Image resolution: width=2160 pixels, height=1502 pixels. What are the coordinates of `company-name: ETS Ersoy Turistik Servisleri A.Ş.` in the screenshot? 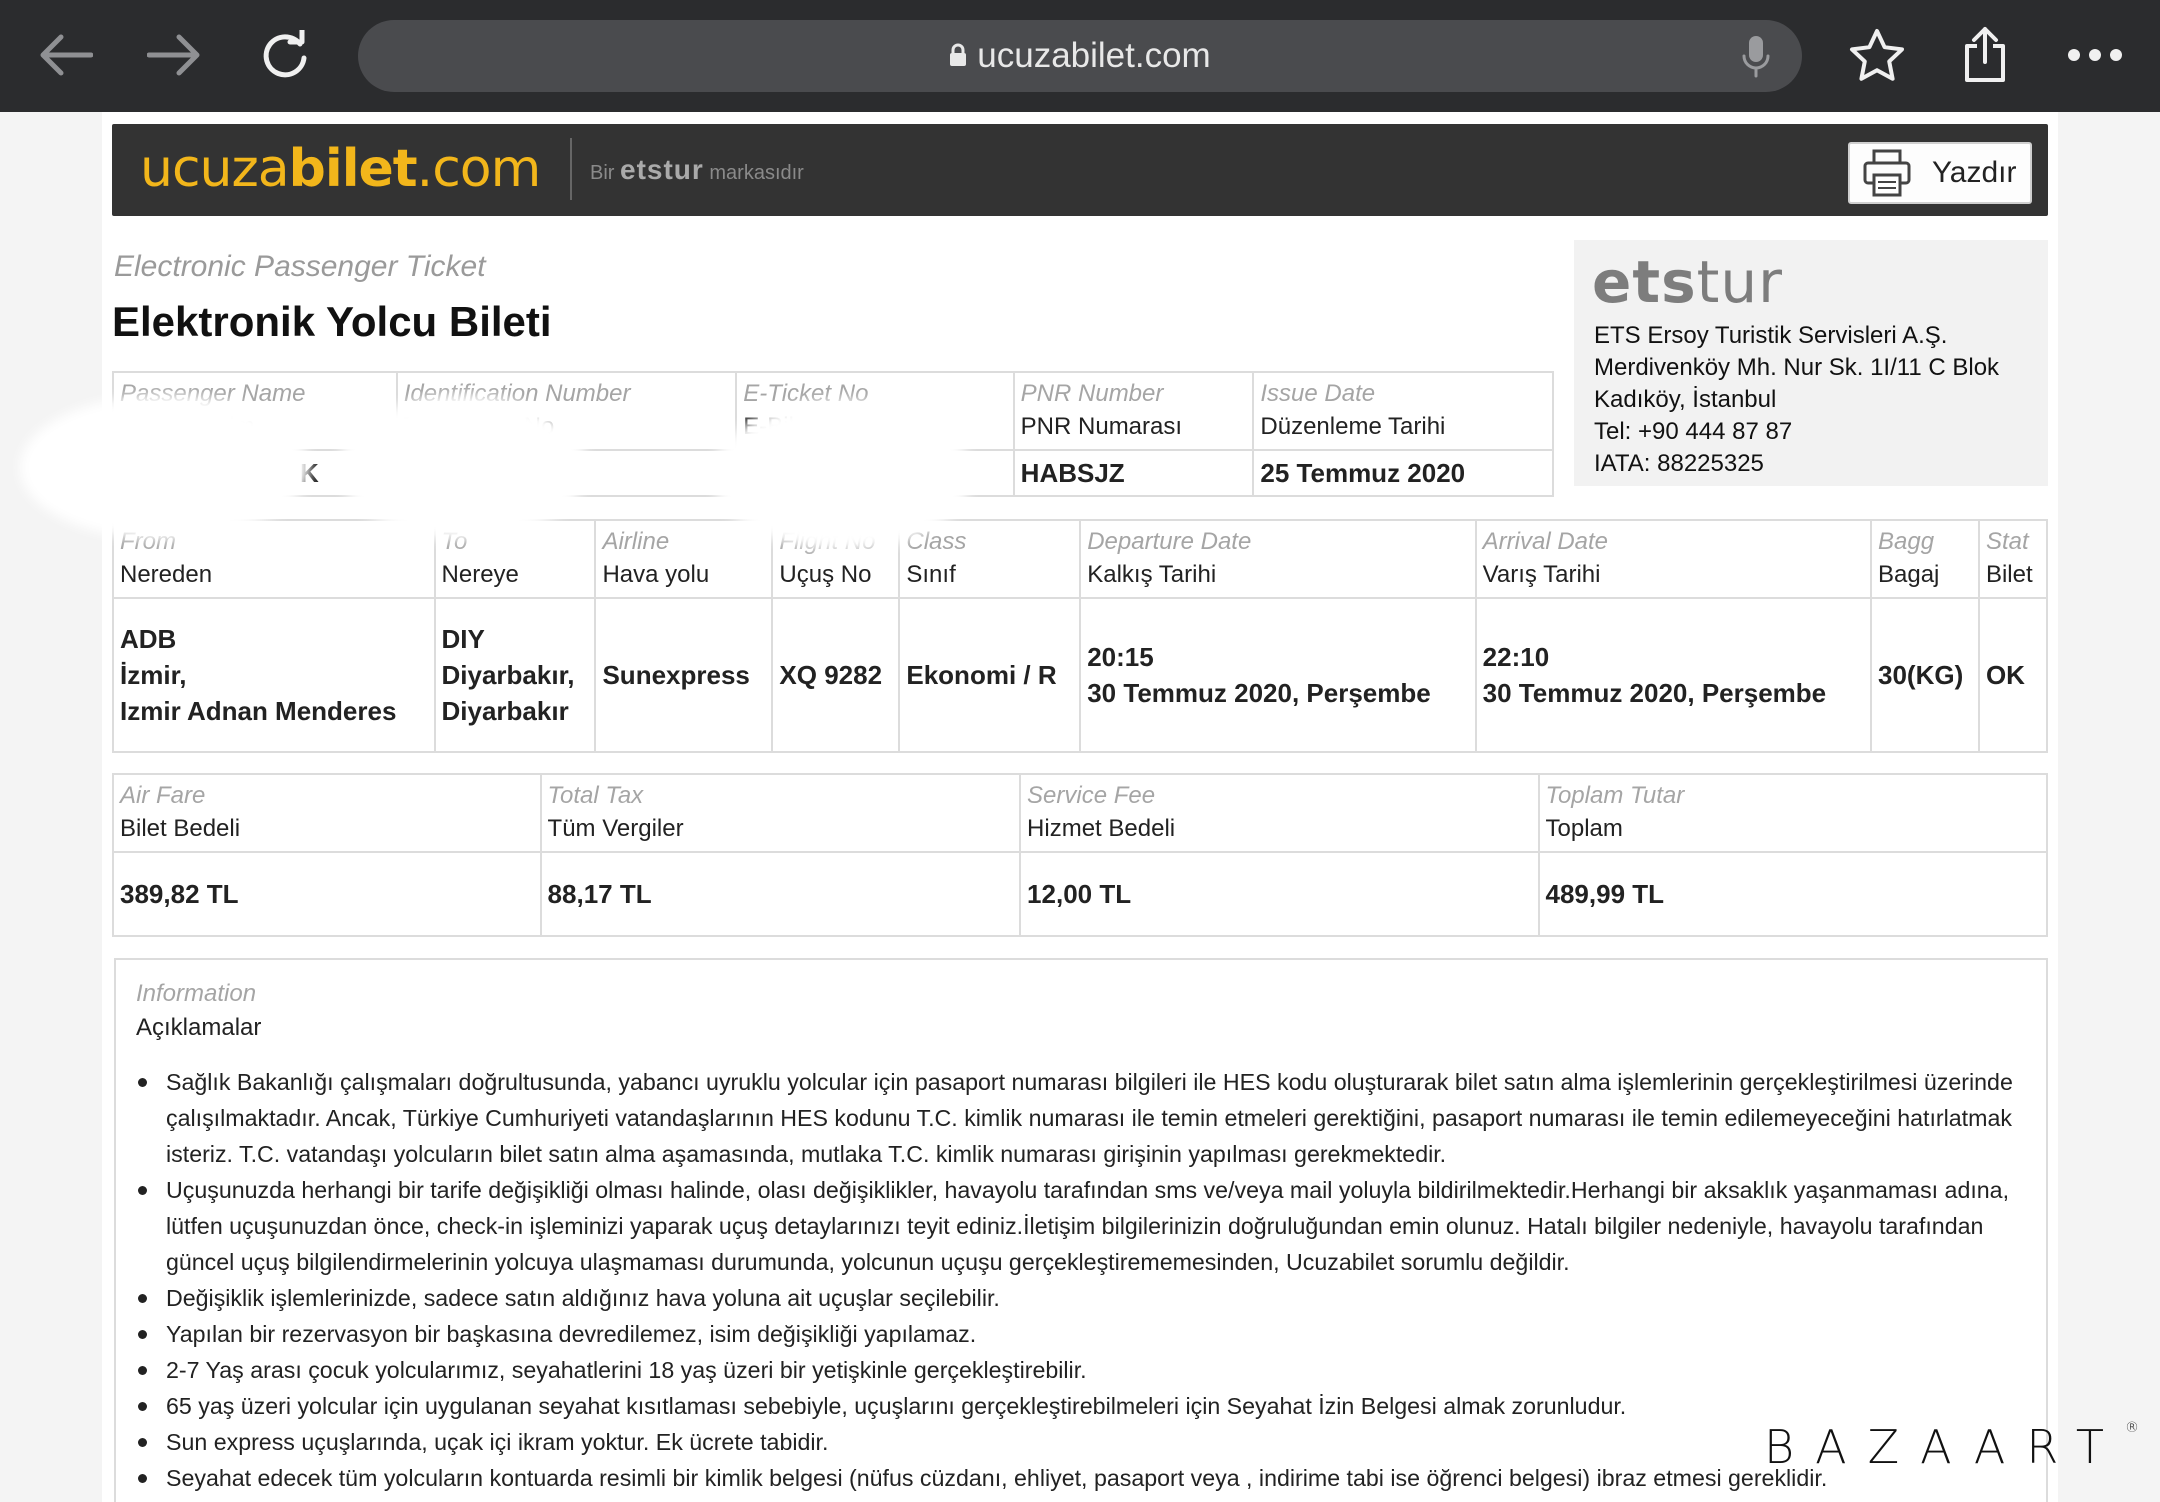 It's located at (1771, 335).